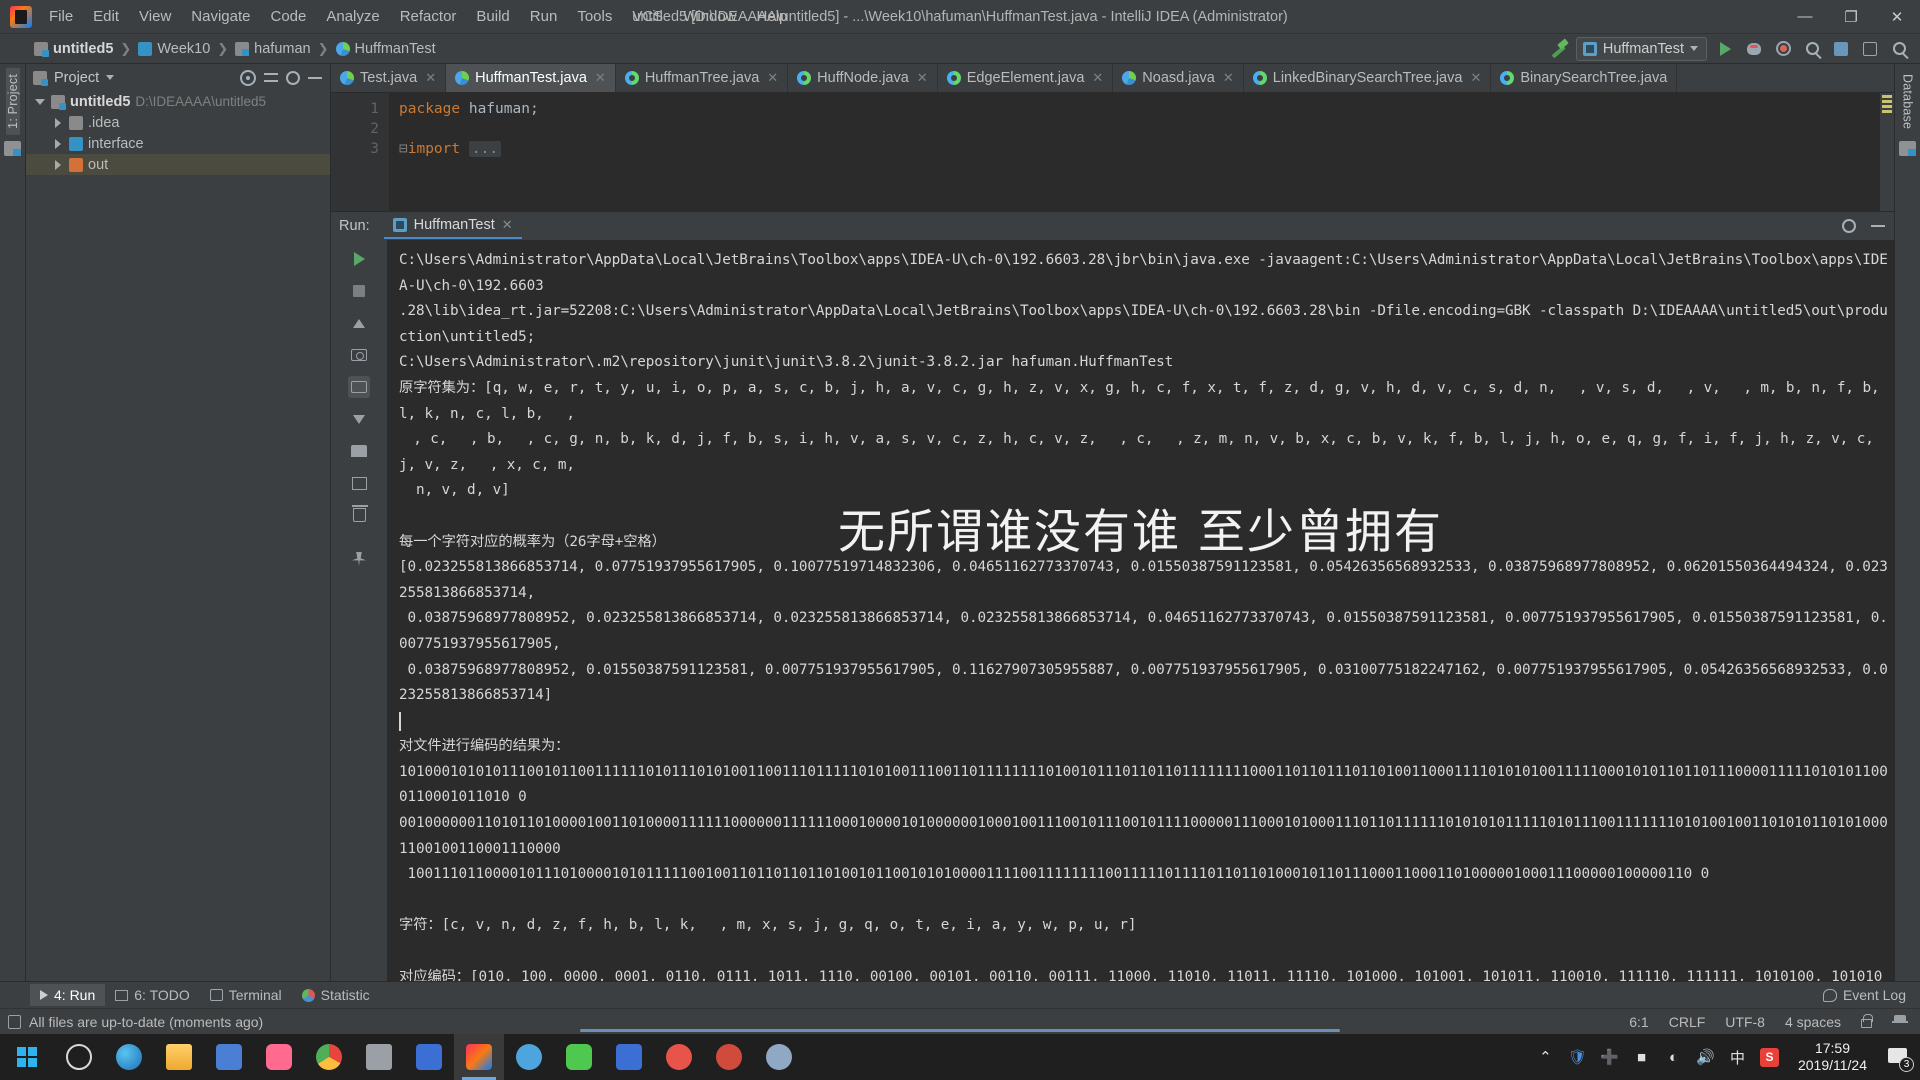 This screenshot has height=1080, width=1920. Describe the element at coordinates (271, 78) in the screenshot. I see `collapse-all-icon` at that location.